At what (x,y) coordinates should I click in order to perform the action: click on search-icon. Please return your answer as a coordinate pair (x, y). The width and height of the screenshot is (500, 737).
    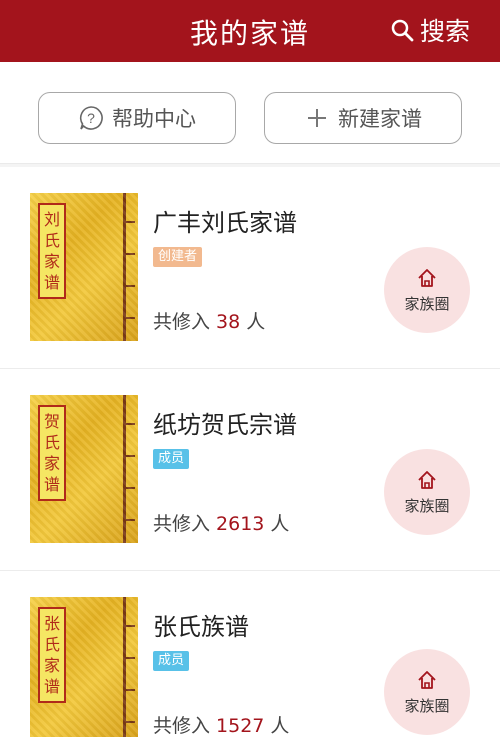
    Looking at the image, I should click on (402, 30).